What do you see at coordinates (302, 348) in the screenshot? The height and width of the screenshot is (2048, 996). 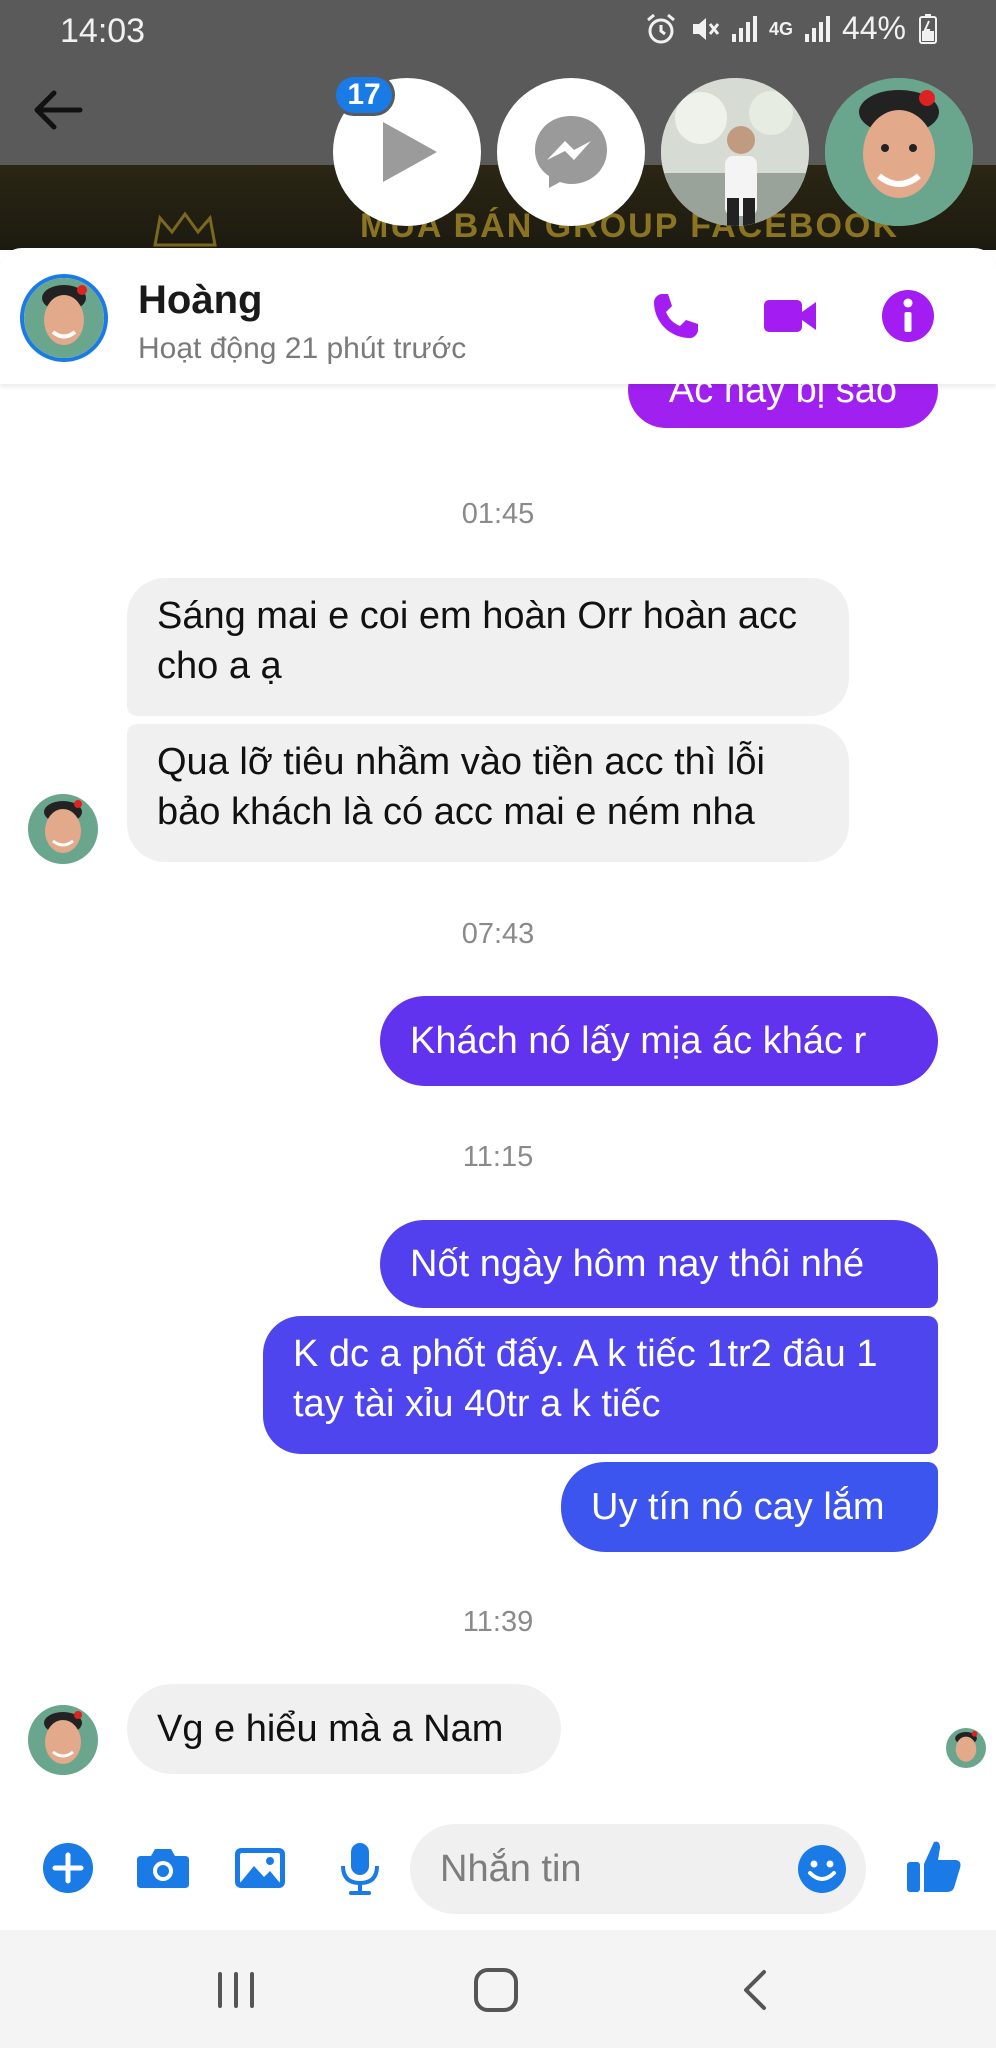 I see `active-status: Hoạt động 21 phút trước` at bounding box center [302, 348].